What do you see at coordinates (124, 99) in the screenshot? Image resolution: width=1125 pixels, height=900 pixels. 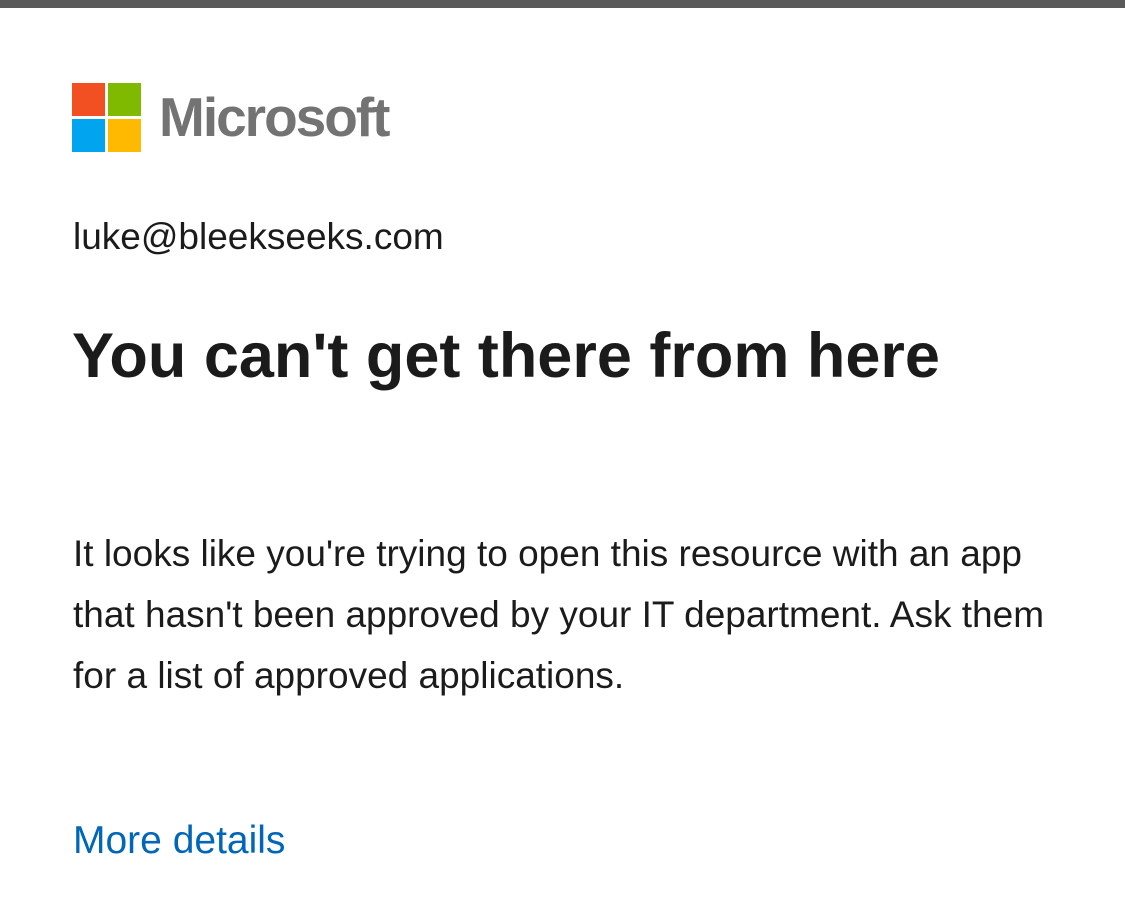 I see `logo-square-green` at bounding box center [124, 99].